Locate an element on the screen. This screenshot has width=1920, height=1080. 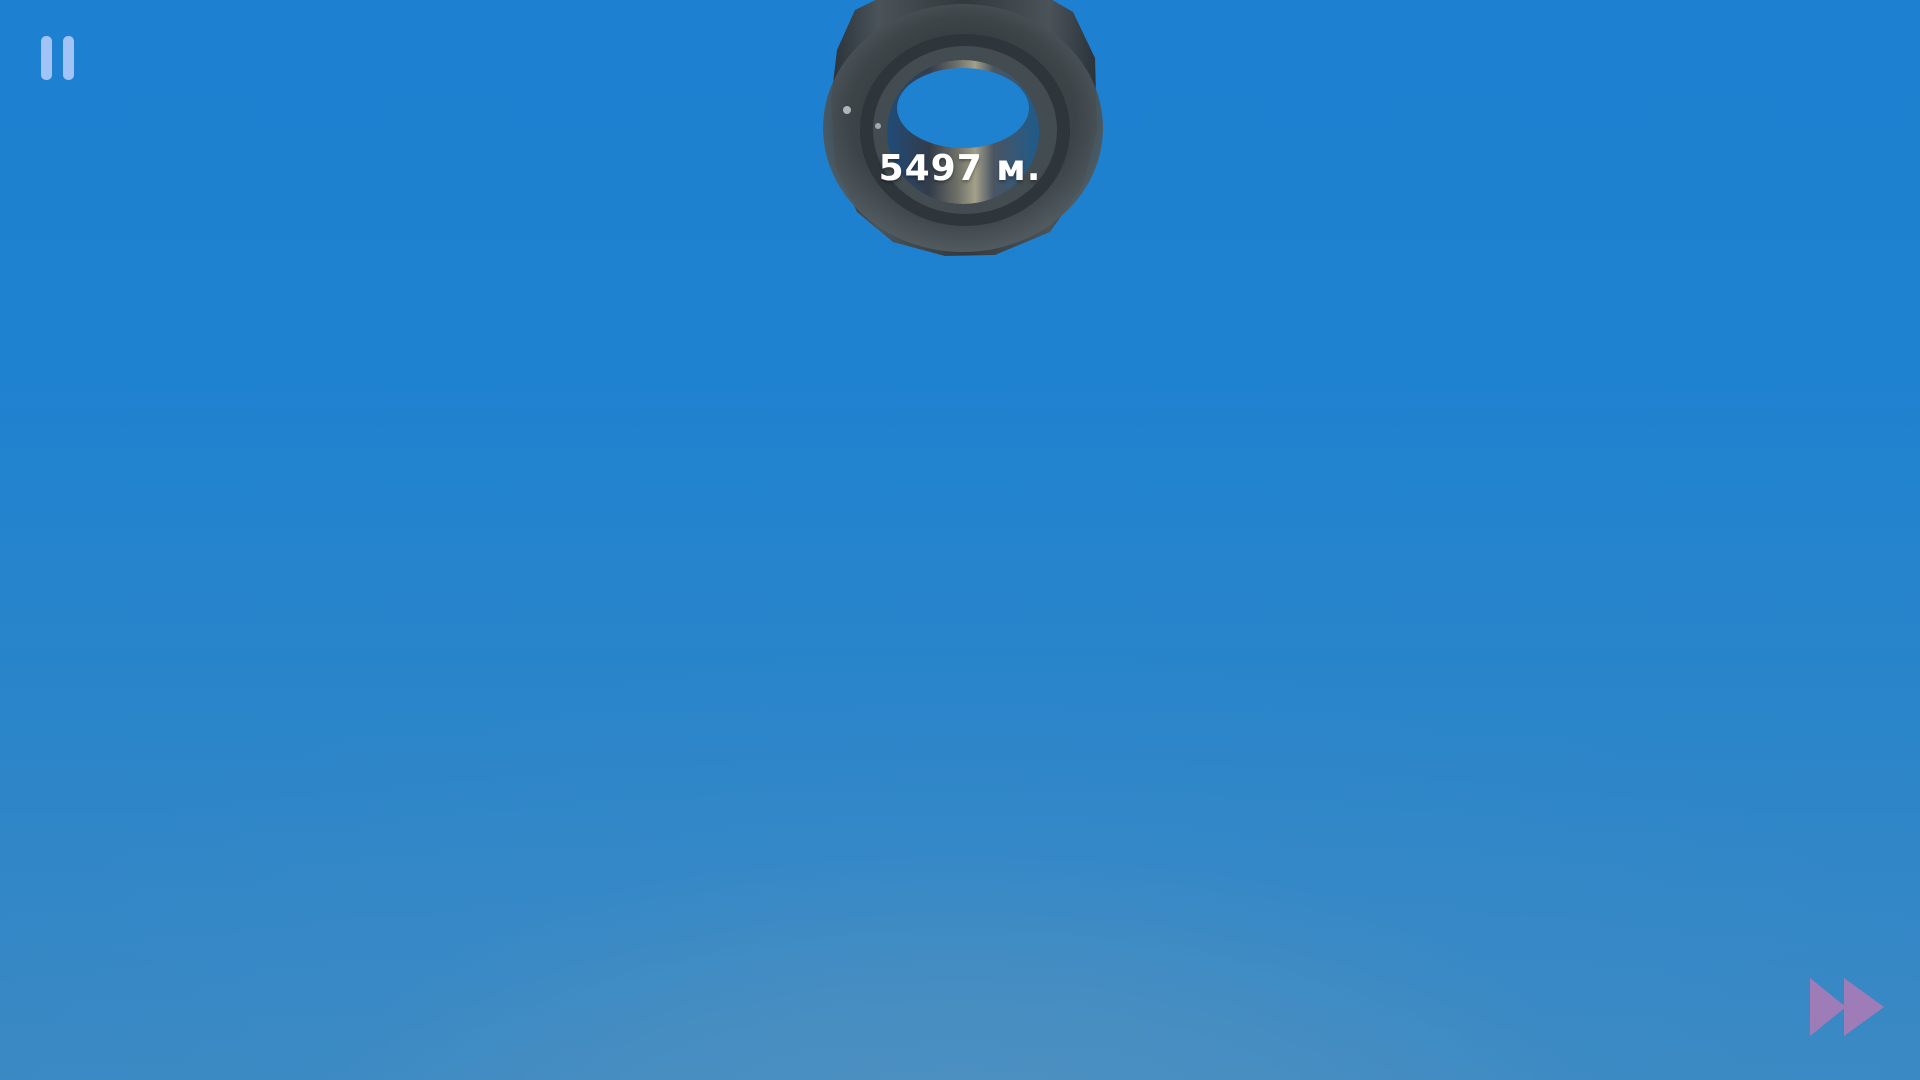
fast-forward-icon is located at coordinates (1847, 1007).